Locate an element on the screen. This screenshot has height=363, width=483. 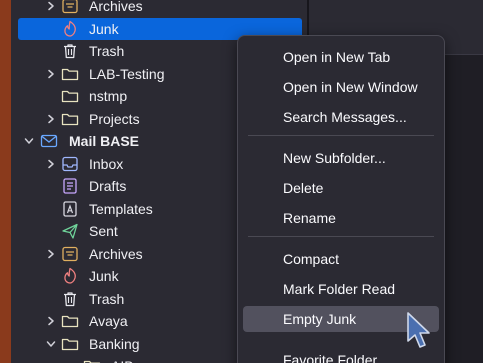
sent-icon is located at coordinates (70, 231).